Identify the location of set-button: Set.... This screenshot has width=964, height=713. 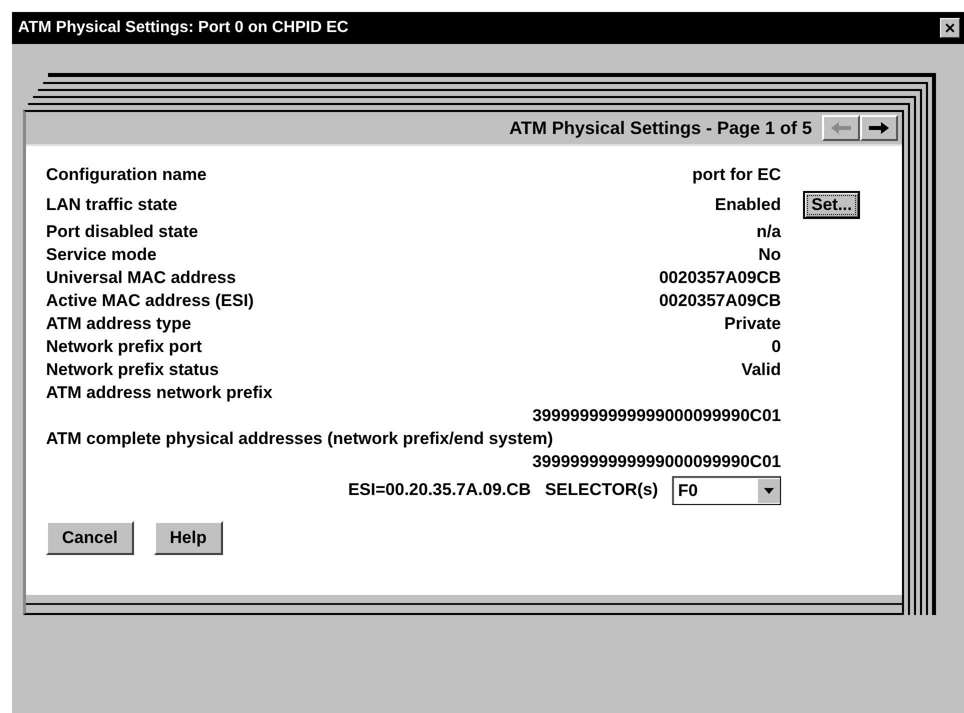
(831, 205).